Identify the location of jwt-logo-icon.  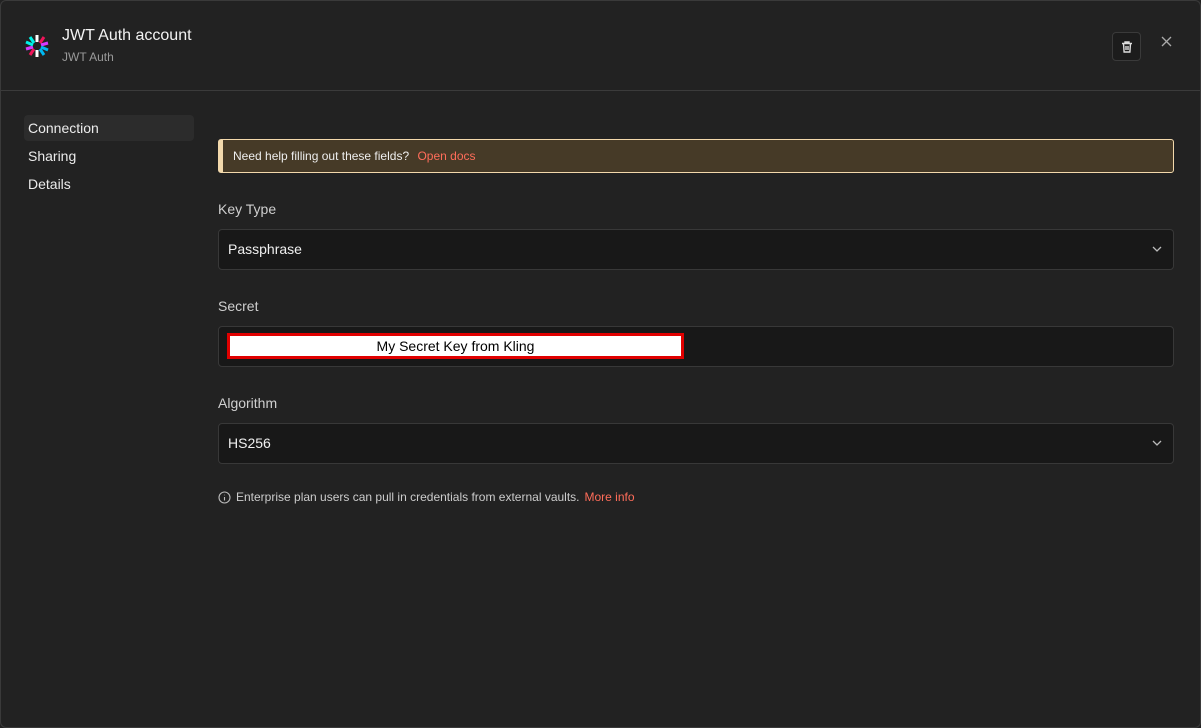
(37, 46).